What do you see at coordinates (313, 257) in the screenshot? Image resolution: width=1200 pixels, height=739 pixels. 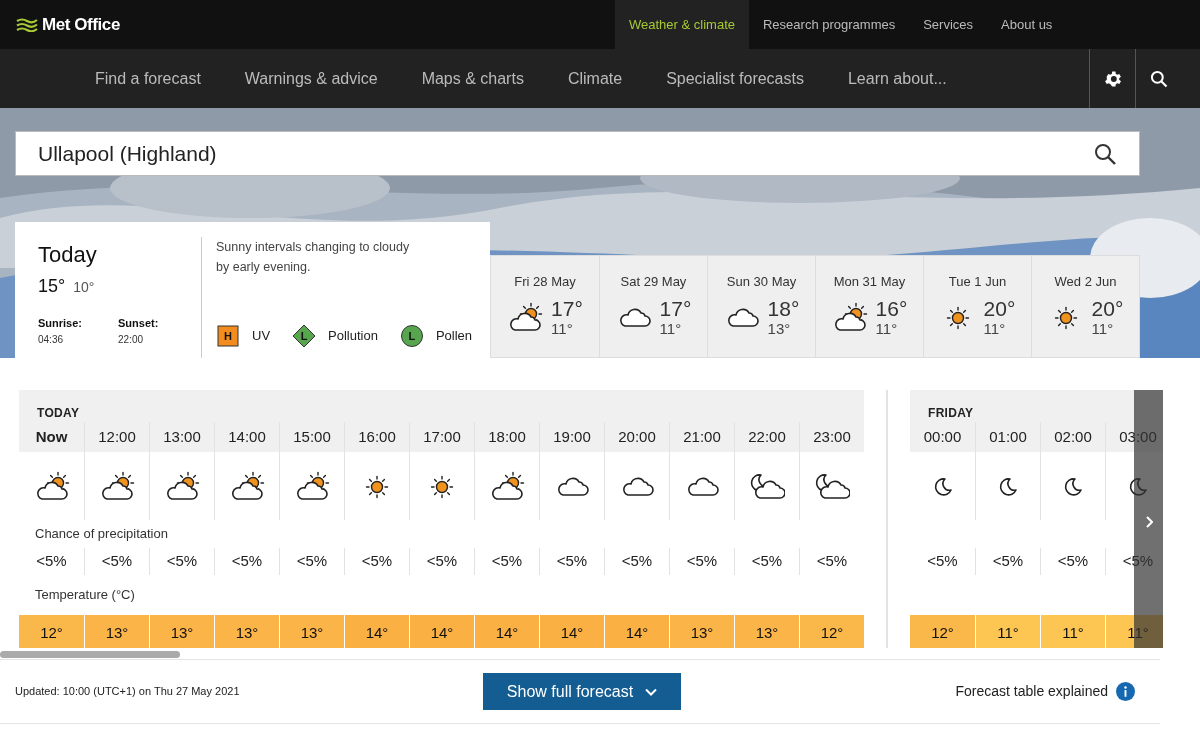 I see `forecast-summary: Sunny intervals changing to cloudy by early evening.` at bounding box center [313, 257].